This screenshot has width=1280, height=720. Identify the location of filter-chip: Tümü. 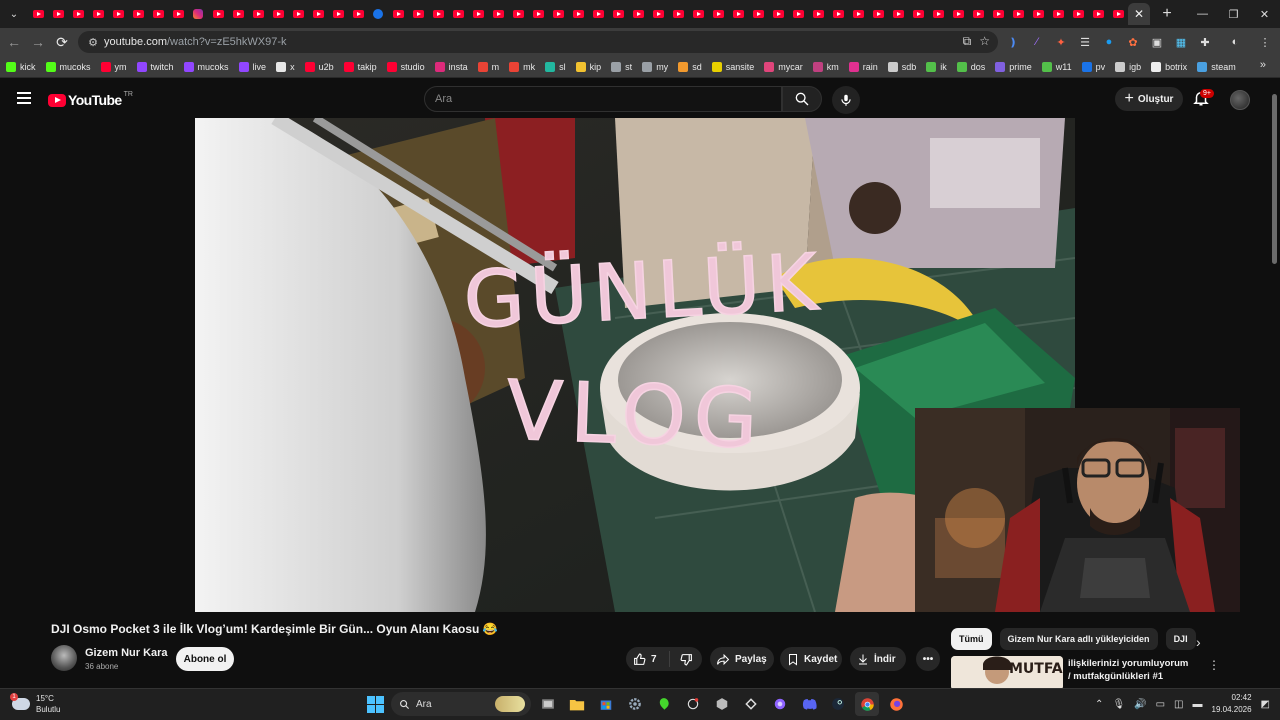
(971, 639).